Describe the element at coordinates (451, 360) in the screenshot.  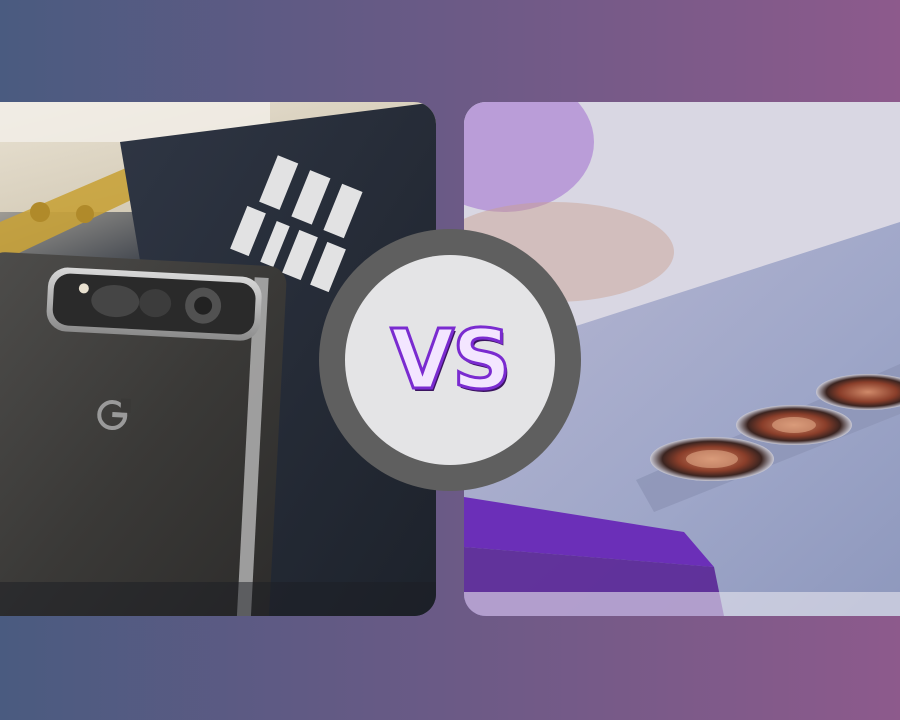
I see `vs-label: VS` at that location.